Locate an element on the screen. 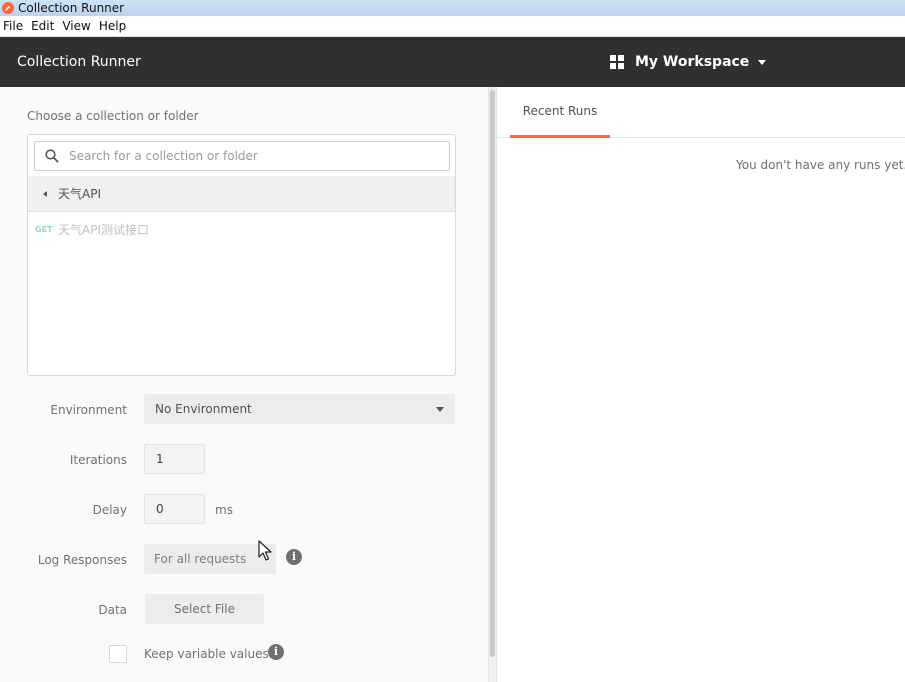 The height and width of the screenshot is (682, 905). environment-select: No Environment is located at coordinates (299, 409).